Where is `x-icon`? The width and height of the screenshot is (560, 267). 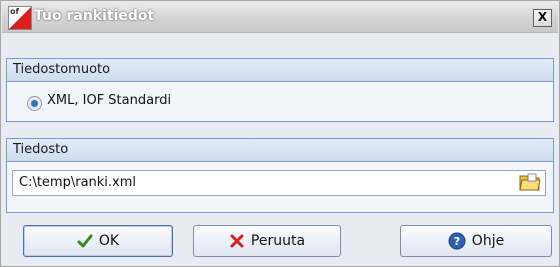 x-icon is located at coordinates (237, 241).